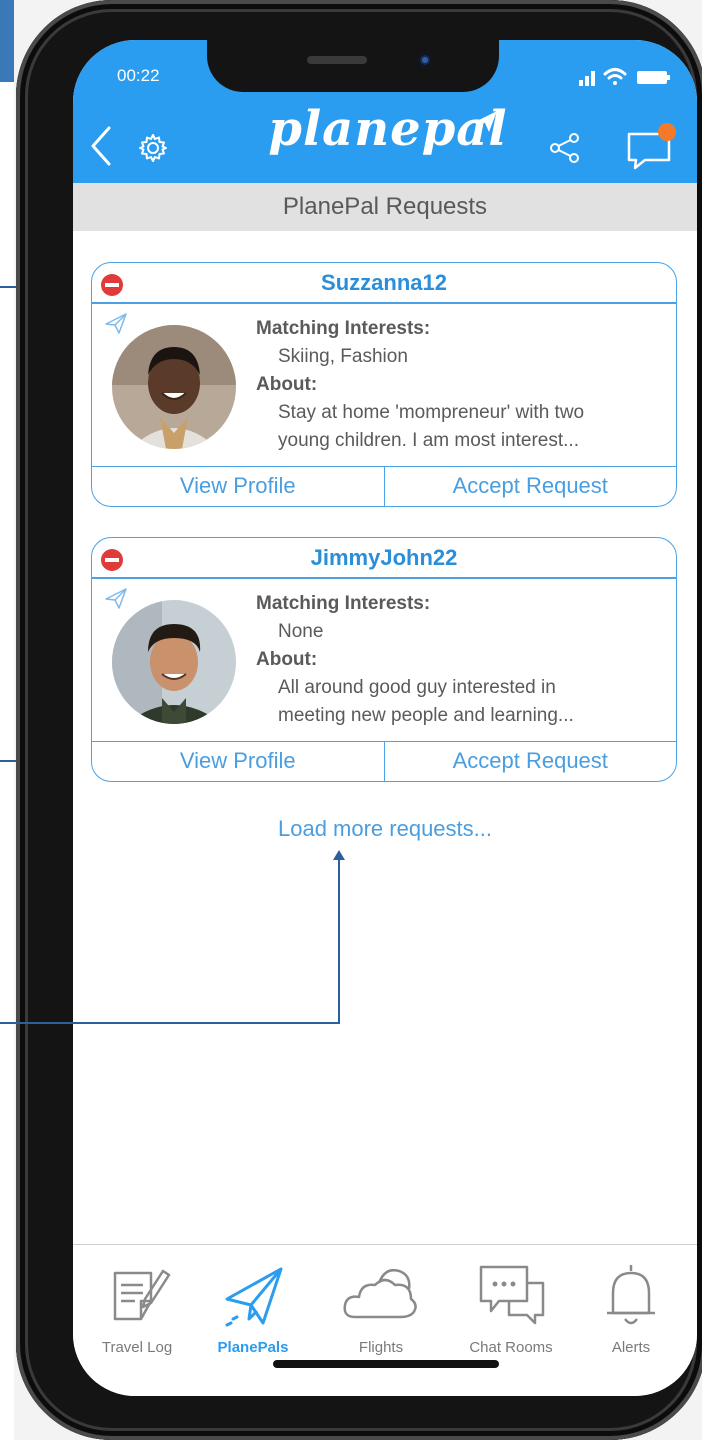 The image size is (702, 1440). Describe the element at coordinates (142, 1295) in the screenshot. I see `travel-log-icon` at that location.